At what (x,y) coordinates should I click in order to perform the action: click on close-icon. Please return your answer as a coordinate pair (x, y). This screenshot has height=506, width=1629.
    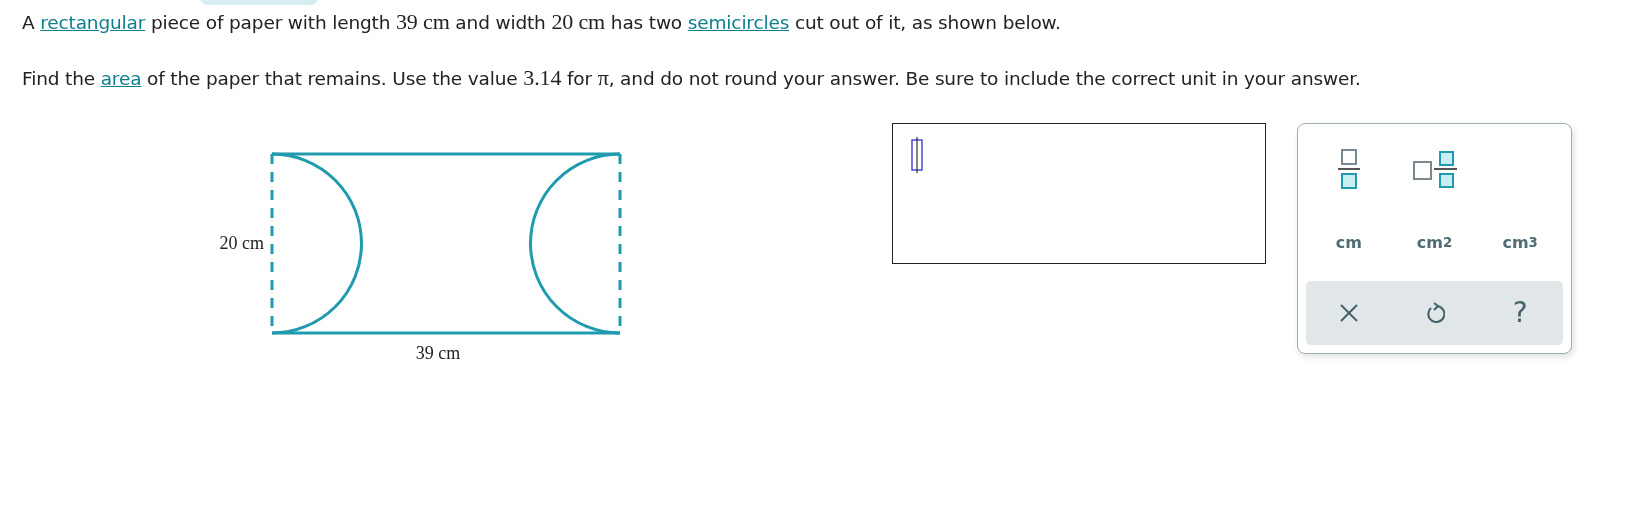
    Looking at the image, I should click on (1348, 312).